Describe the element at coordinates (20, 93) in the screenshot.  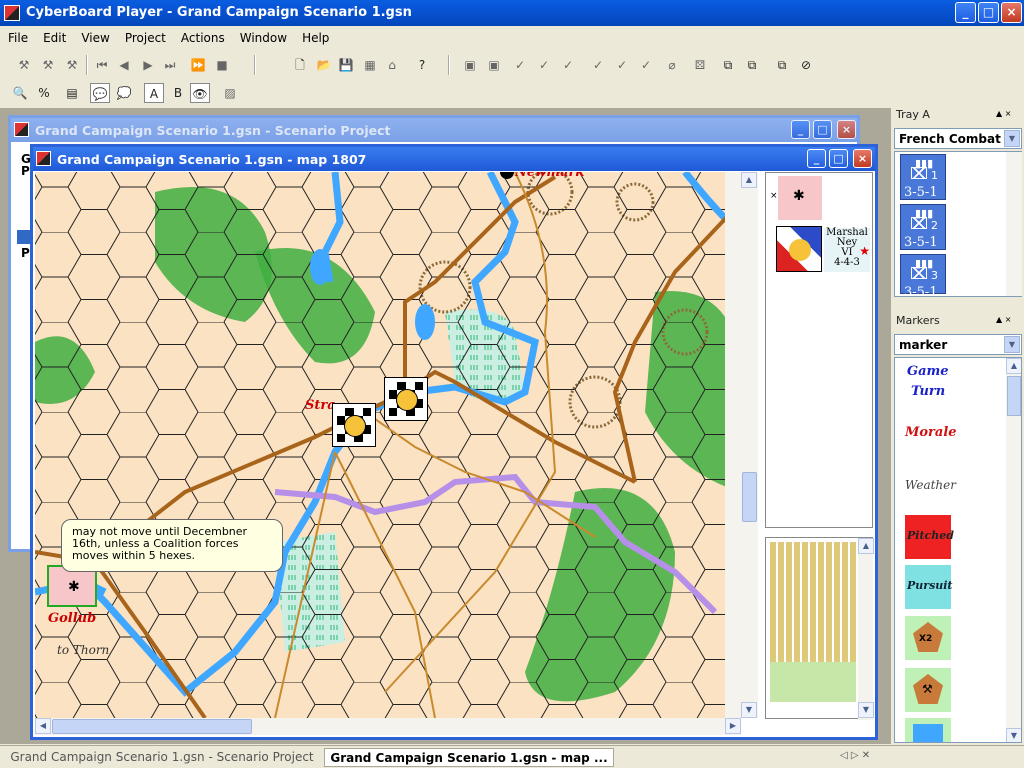
I see `zoom-icon: 🔍` at that location.